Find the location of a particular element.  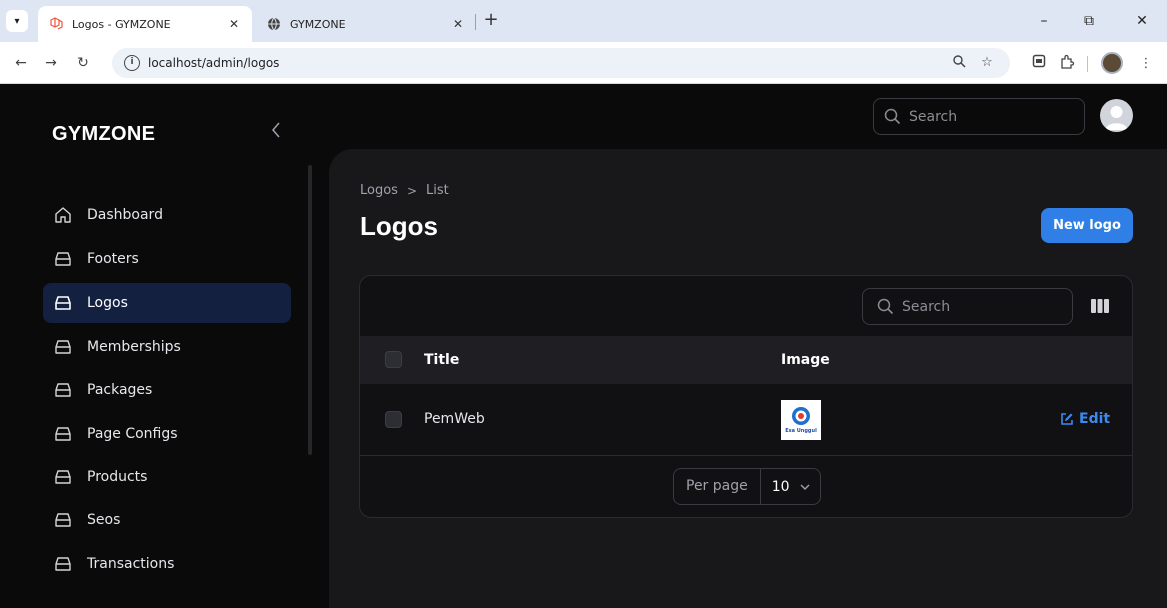

reload-icon: ↻ is located at coordinates (83, 63).